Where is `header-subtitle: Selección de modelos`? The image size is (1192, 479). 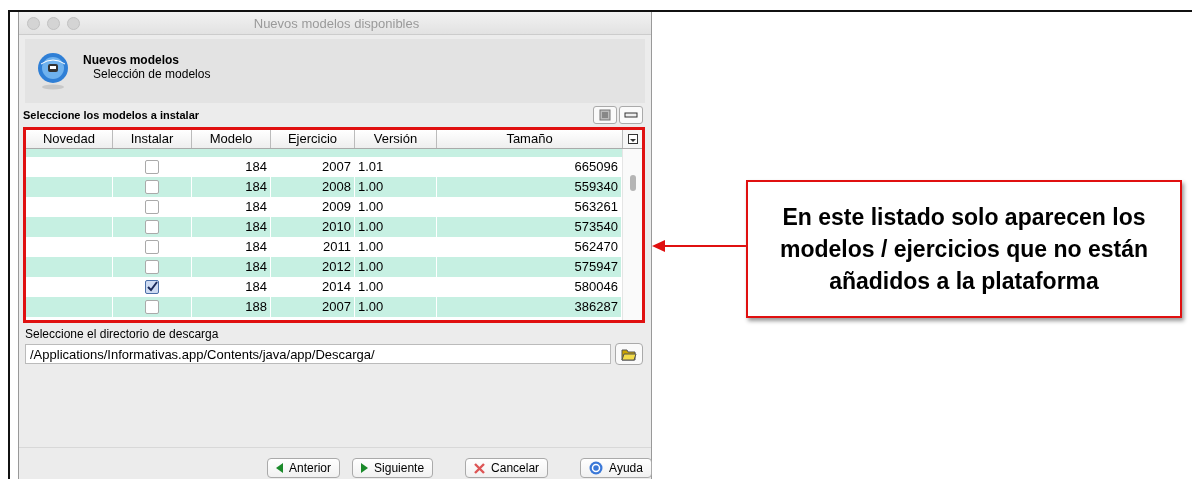 header-subtitle: Selección de modelos is located at coordinates (151, 74).